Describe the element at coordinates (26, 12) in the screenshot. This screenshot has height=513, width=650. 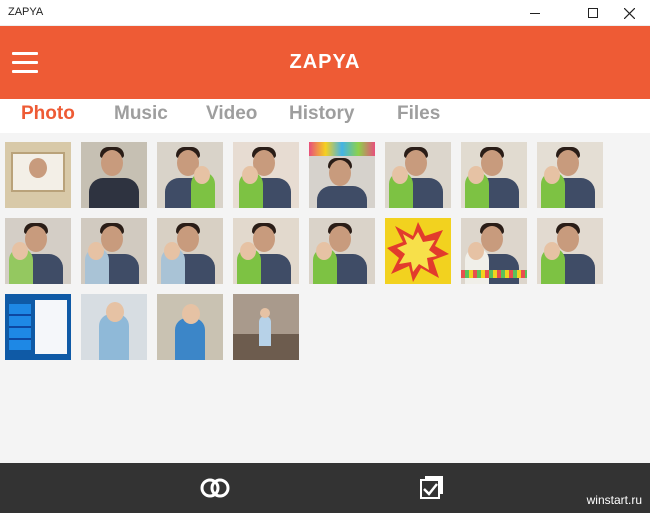
I see `window-title: ZAPYA` at that location.